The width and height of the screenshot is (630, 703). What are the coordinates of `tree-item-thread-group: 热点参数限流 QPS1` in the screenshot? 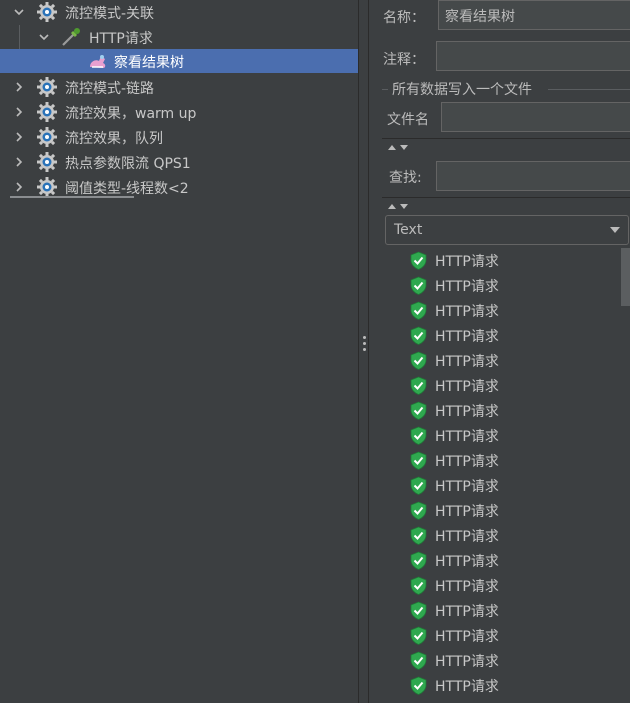 It's located at (179, 162).